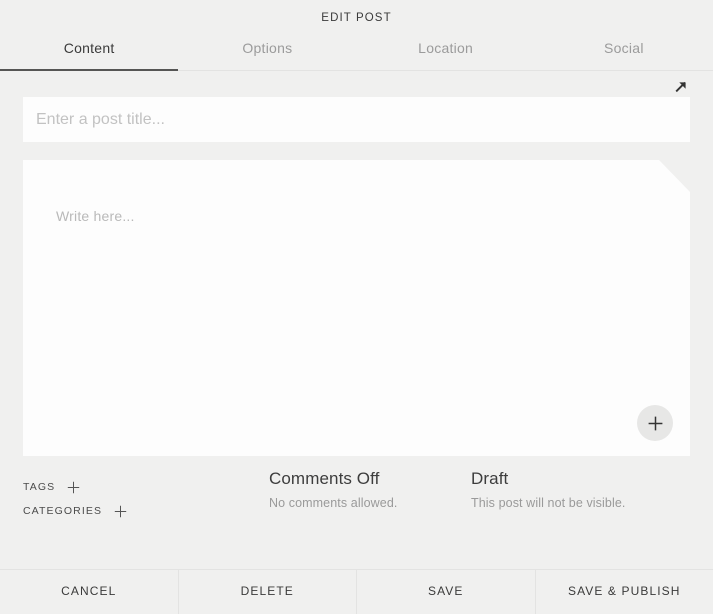 The height and width of the screenshot is (614, 713). Describe the element at coordinates (445, 592) in the screenshot. I see `save-button: SAVE` at that location.